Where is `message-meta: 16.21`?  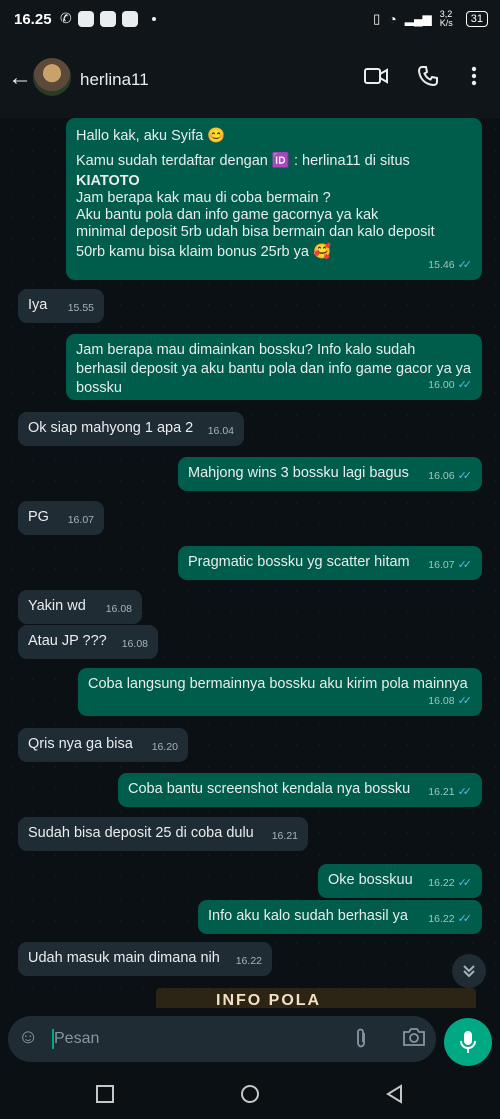
message-meta: 16.21 is located at coordinates (284, 836).